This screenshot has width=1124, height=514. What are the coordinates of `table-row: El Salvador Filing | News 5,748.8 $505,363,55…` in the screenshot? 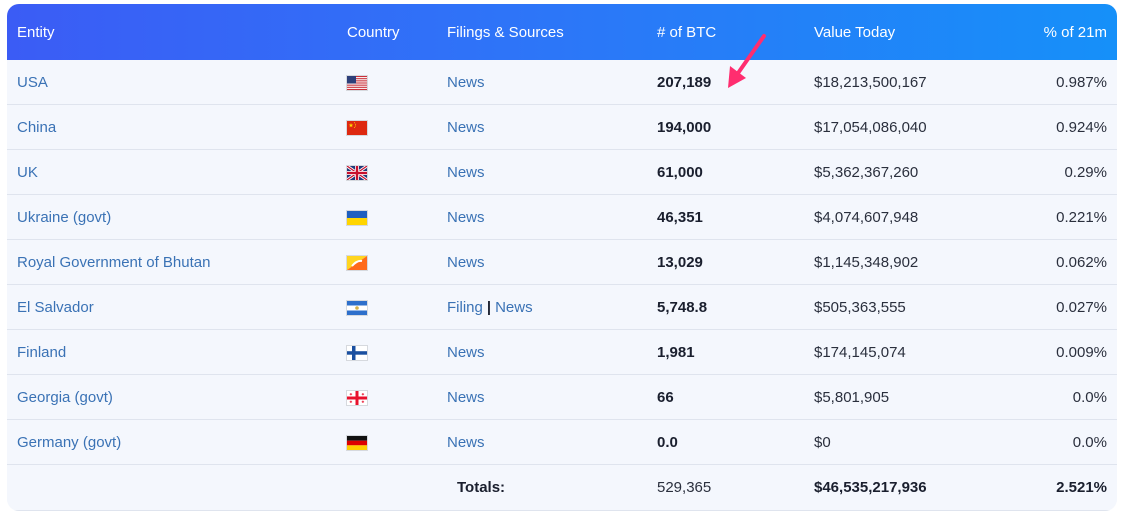 It's located at (562, 307).